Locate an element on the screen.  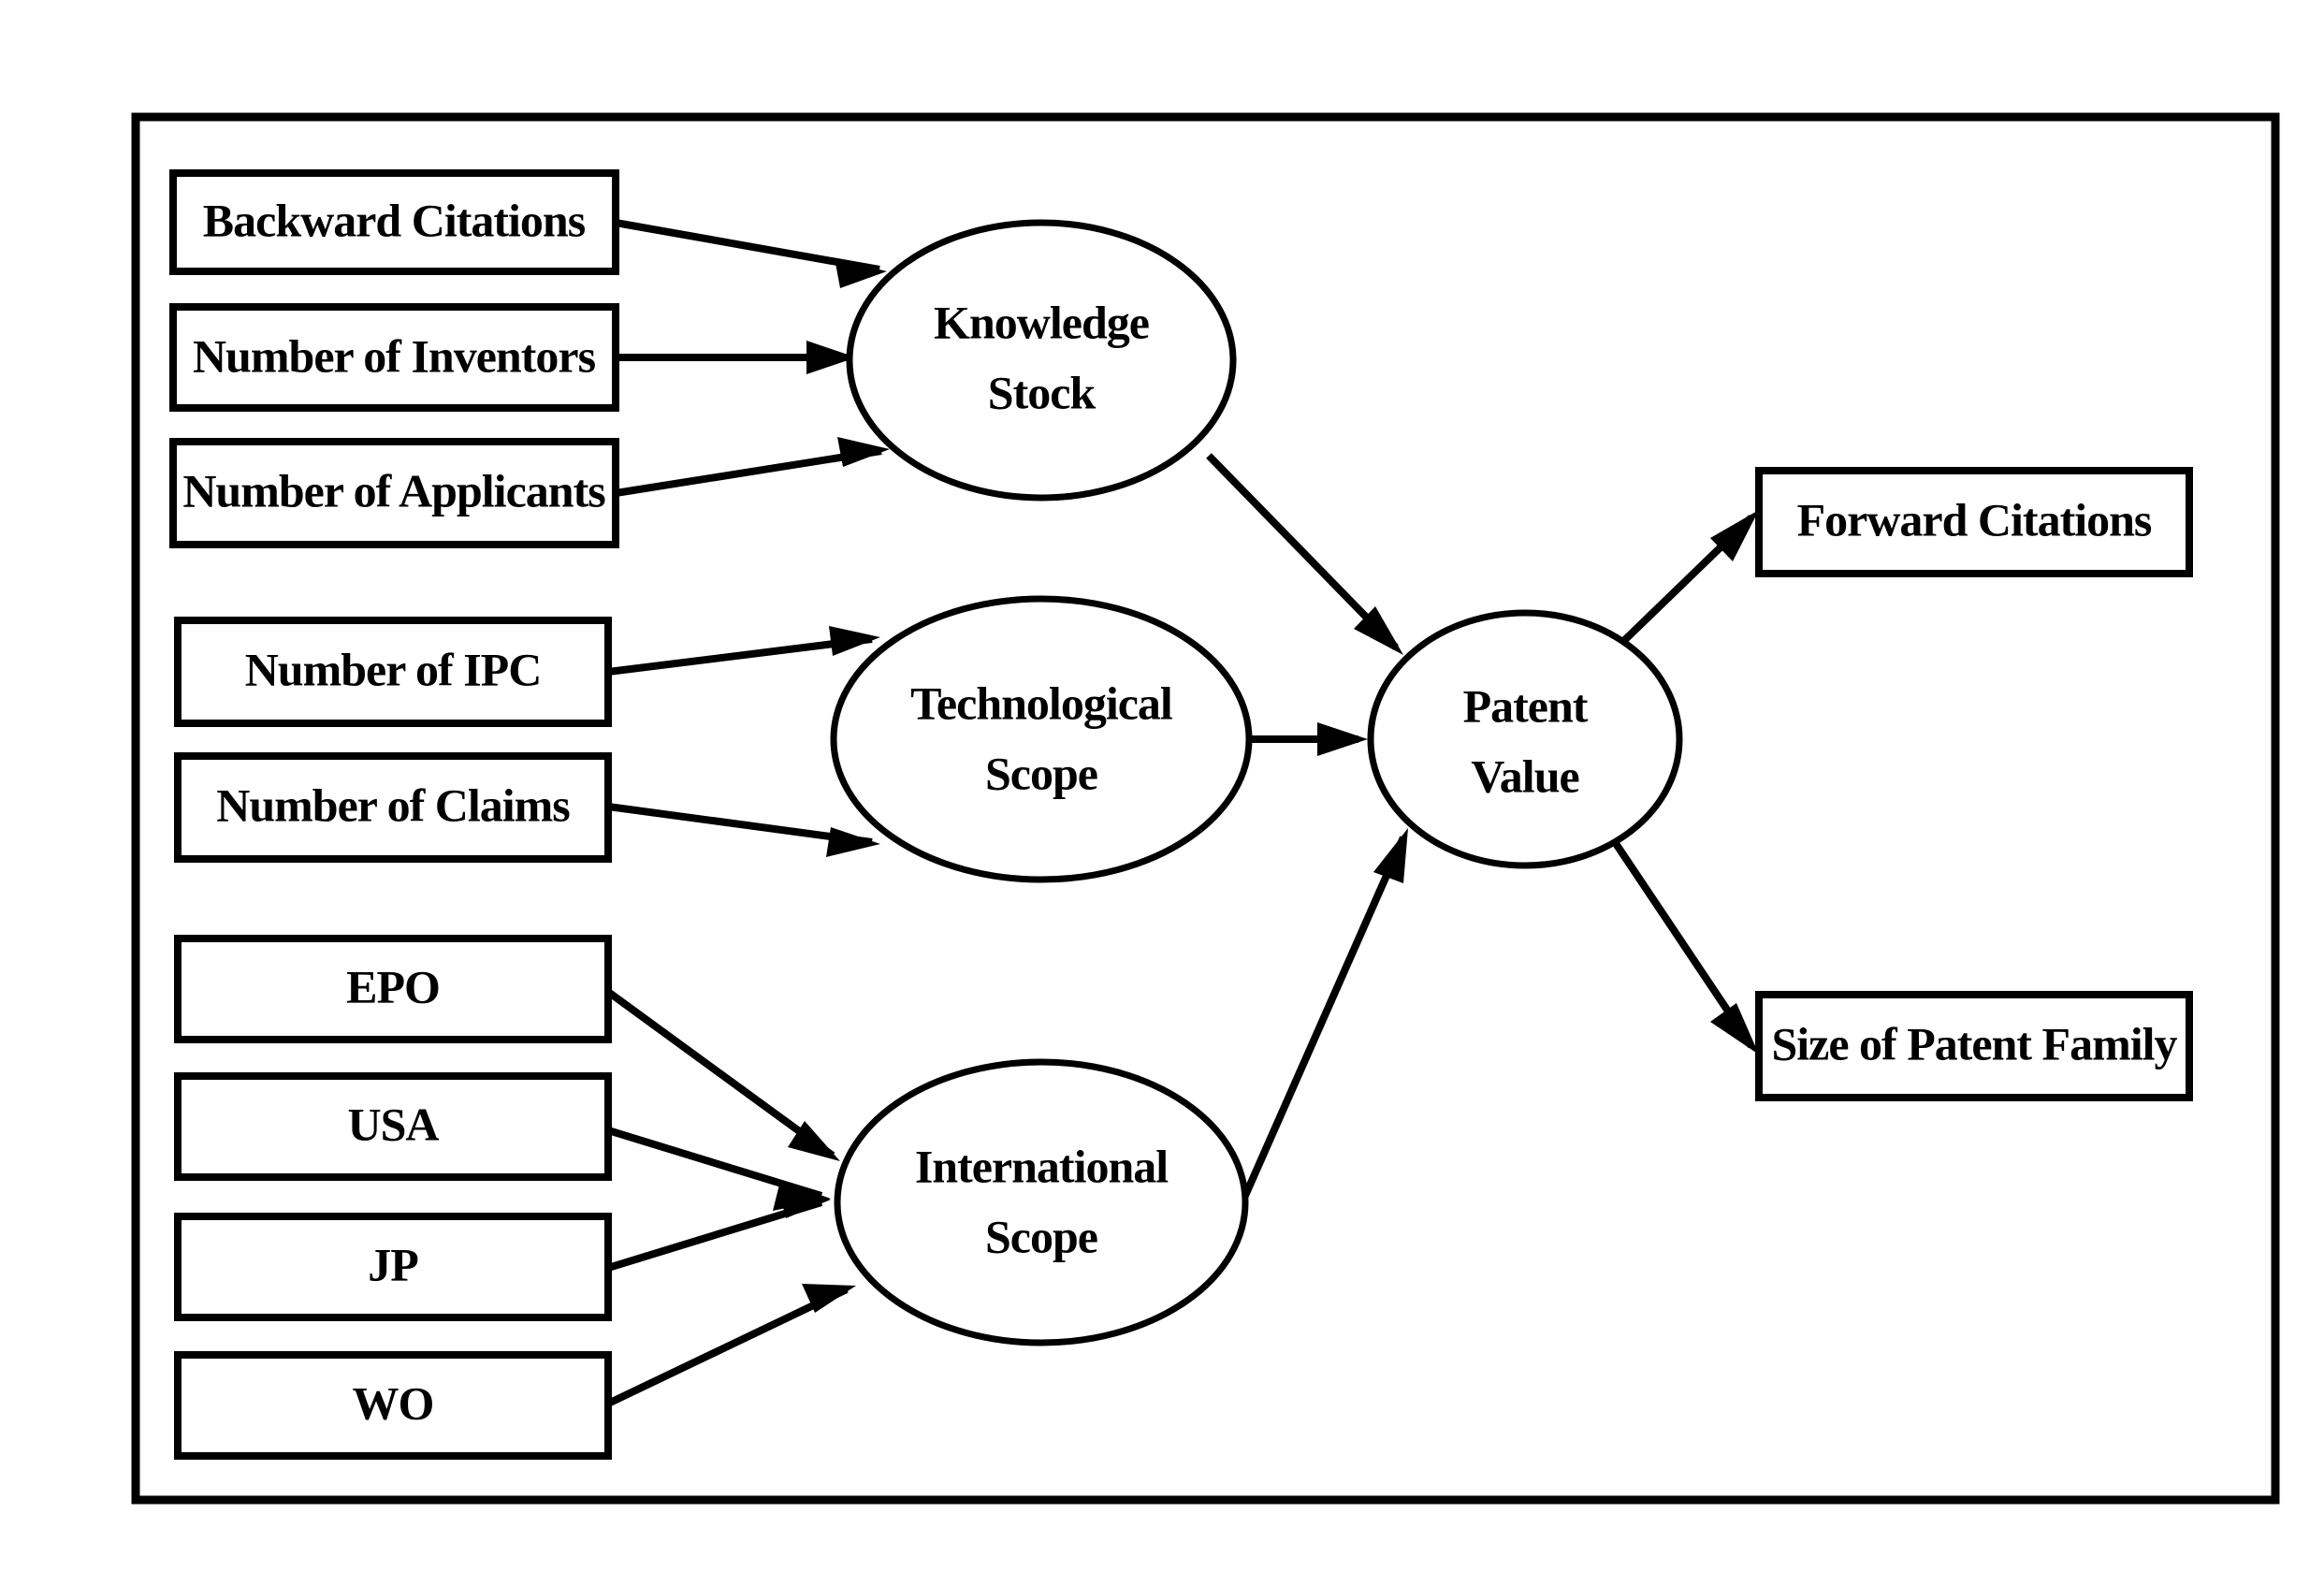
edge-number-of-applicants-to-knowledge-stock is located at coordinates (753, 467).